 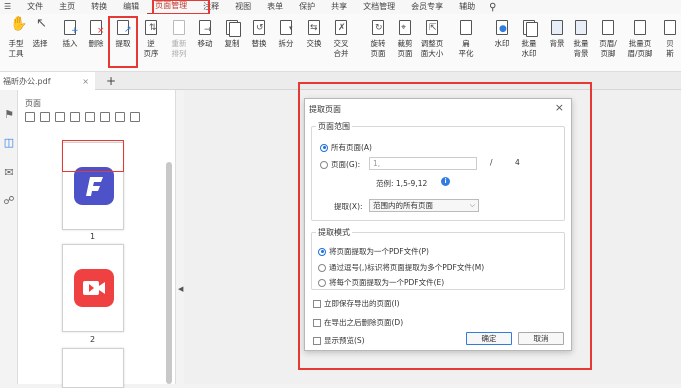 I want to click on cancel-button: 取消, so click(x=541, y=338).